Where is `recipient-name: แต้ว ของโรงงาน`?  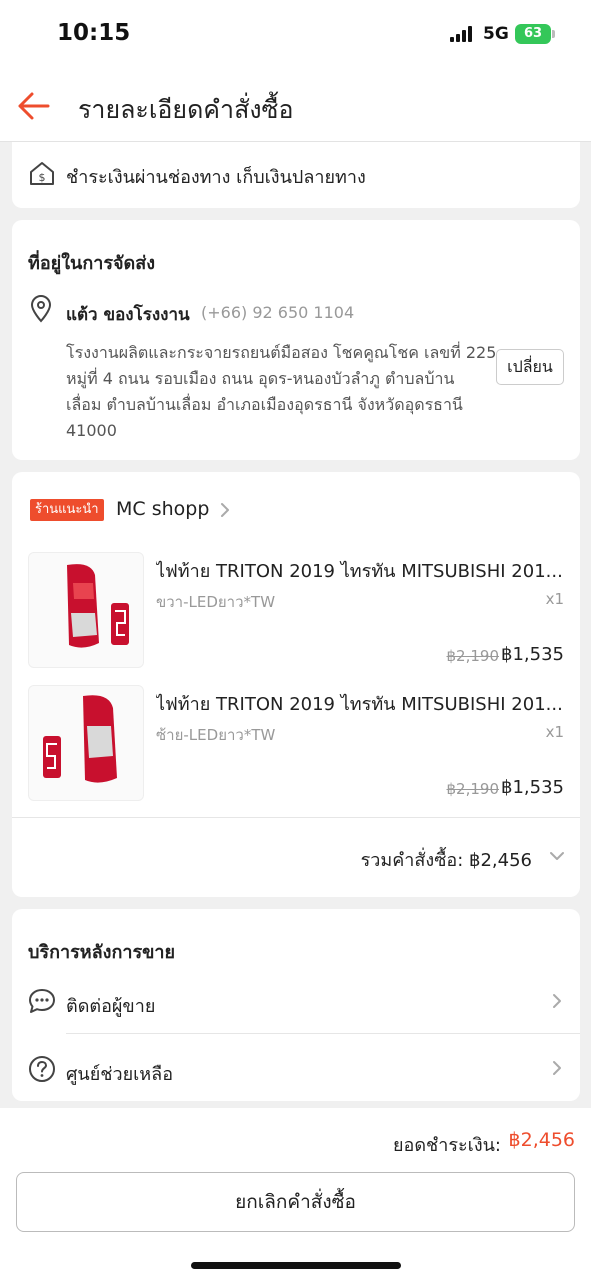
recipient-name: แต้ว ของโรงงาน is located at coordinates (128, 315).